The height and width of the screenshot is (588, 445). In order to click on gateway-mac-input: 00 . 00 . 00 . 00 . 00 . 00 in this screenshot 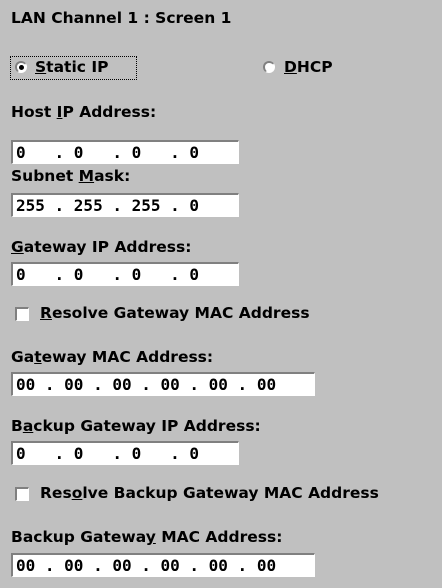, I will do `click(163, 384)`.